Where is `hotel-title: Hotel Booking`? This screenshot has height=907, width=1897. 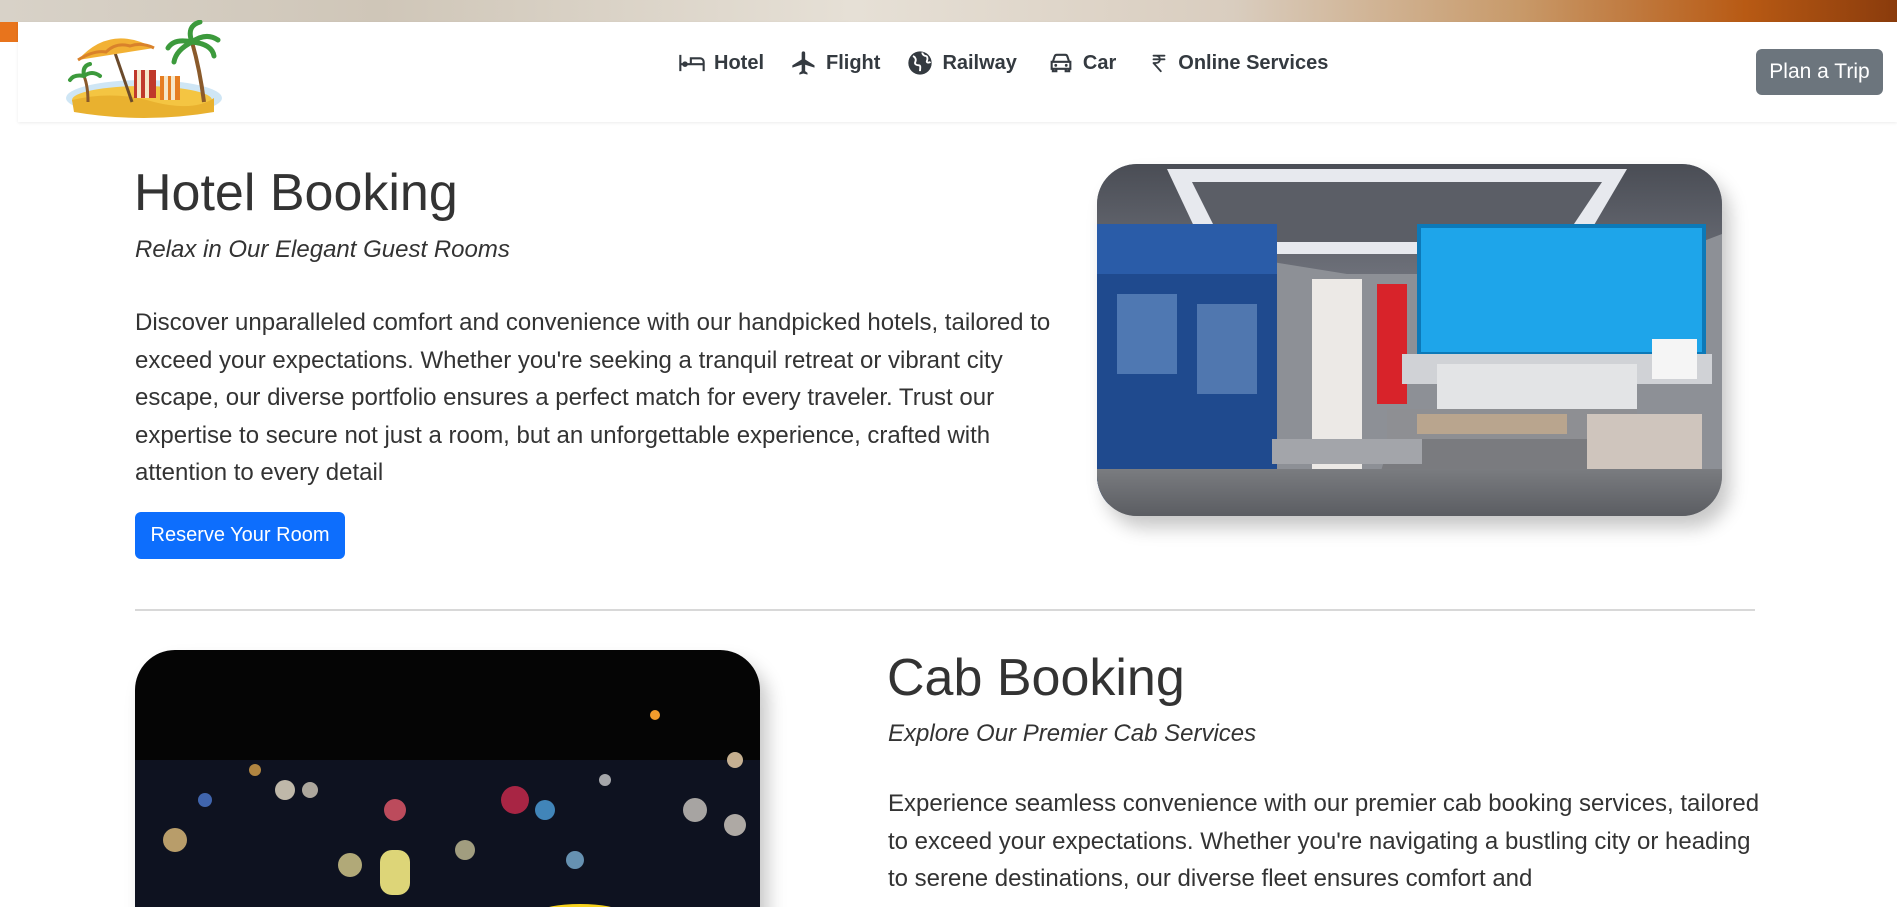
hotel-title: Hotel Booking is located at coordinates (296, 193).